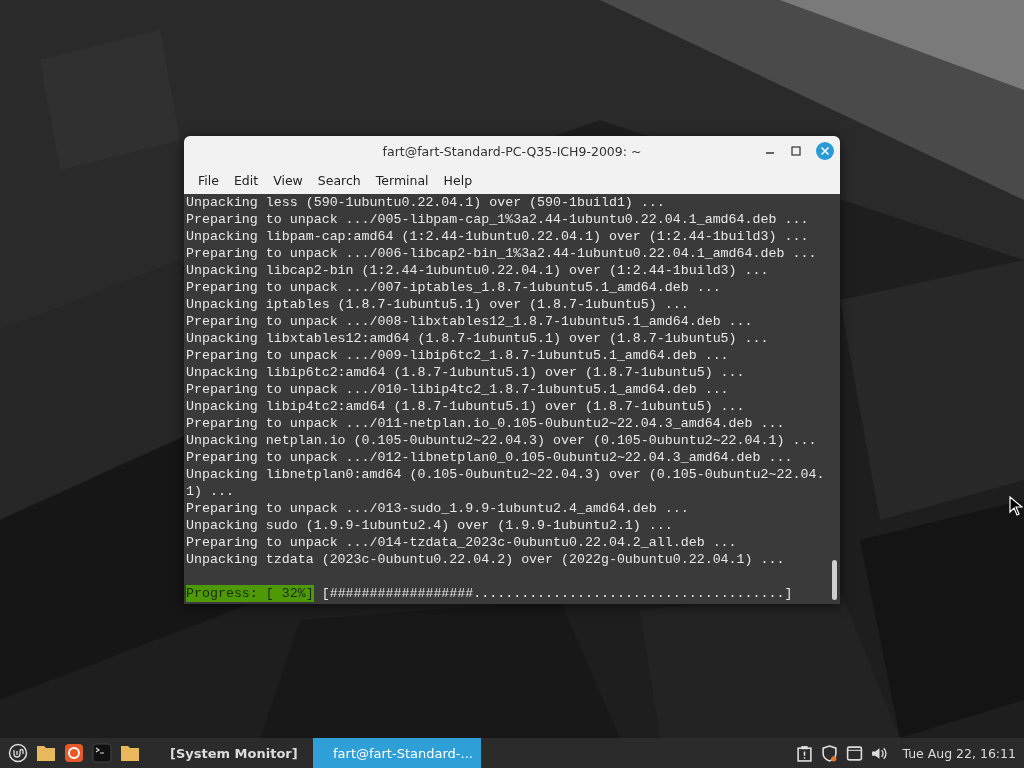  Describe the element at coordinates (208, 180) in the screenshot. I see `menu-item: File` at that location.